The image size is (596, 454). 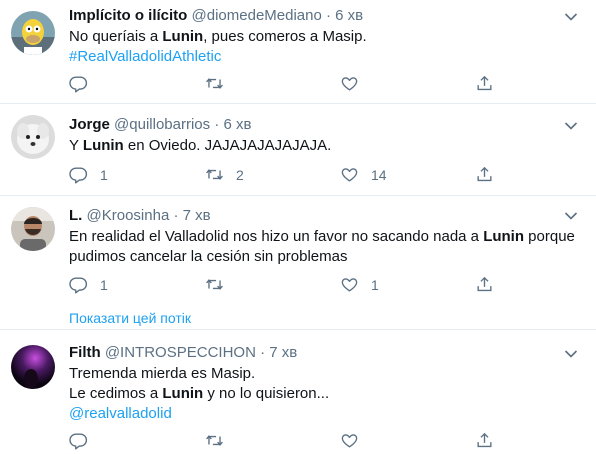 I want to click on tweet-header: L. @Kroosinha · 7 хв, so click(x=140, y=215).